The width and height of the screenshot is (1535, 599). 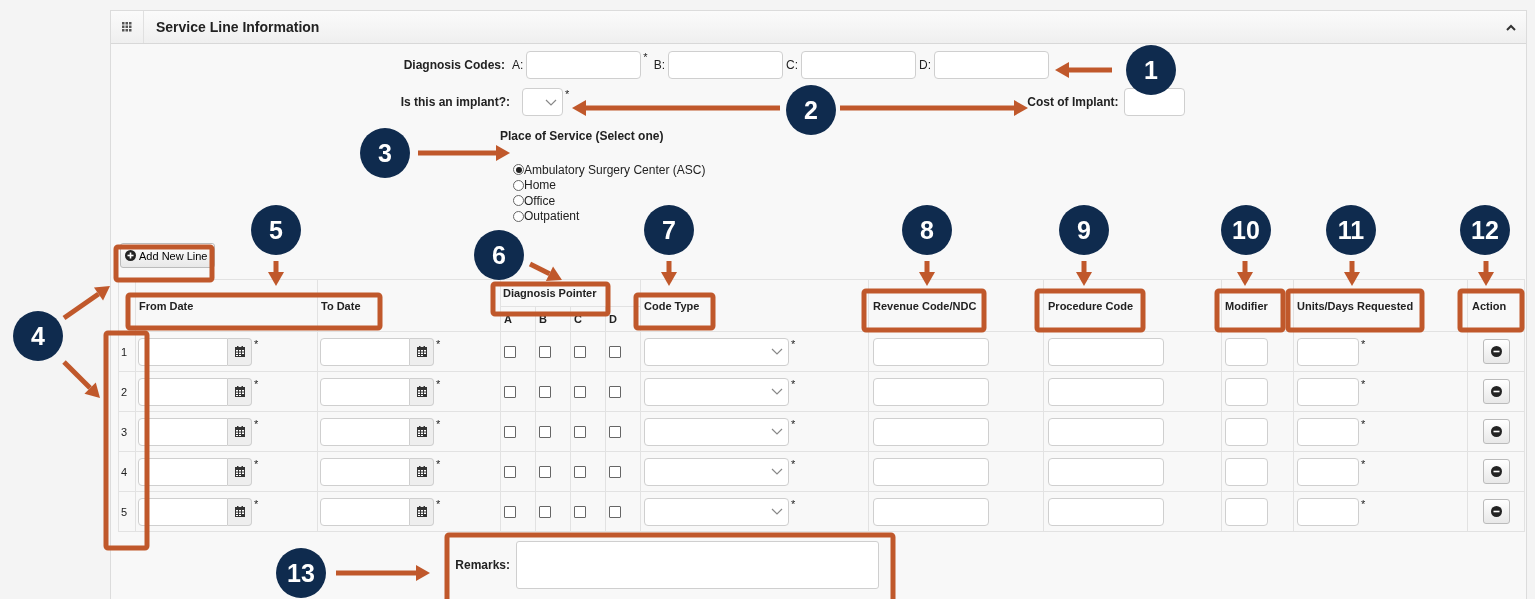 What do you see at coordinates (697, 565) in the screenshot?
I see `remarks-field` at bounding box center [697, 565].